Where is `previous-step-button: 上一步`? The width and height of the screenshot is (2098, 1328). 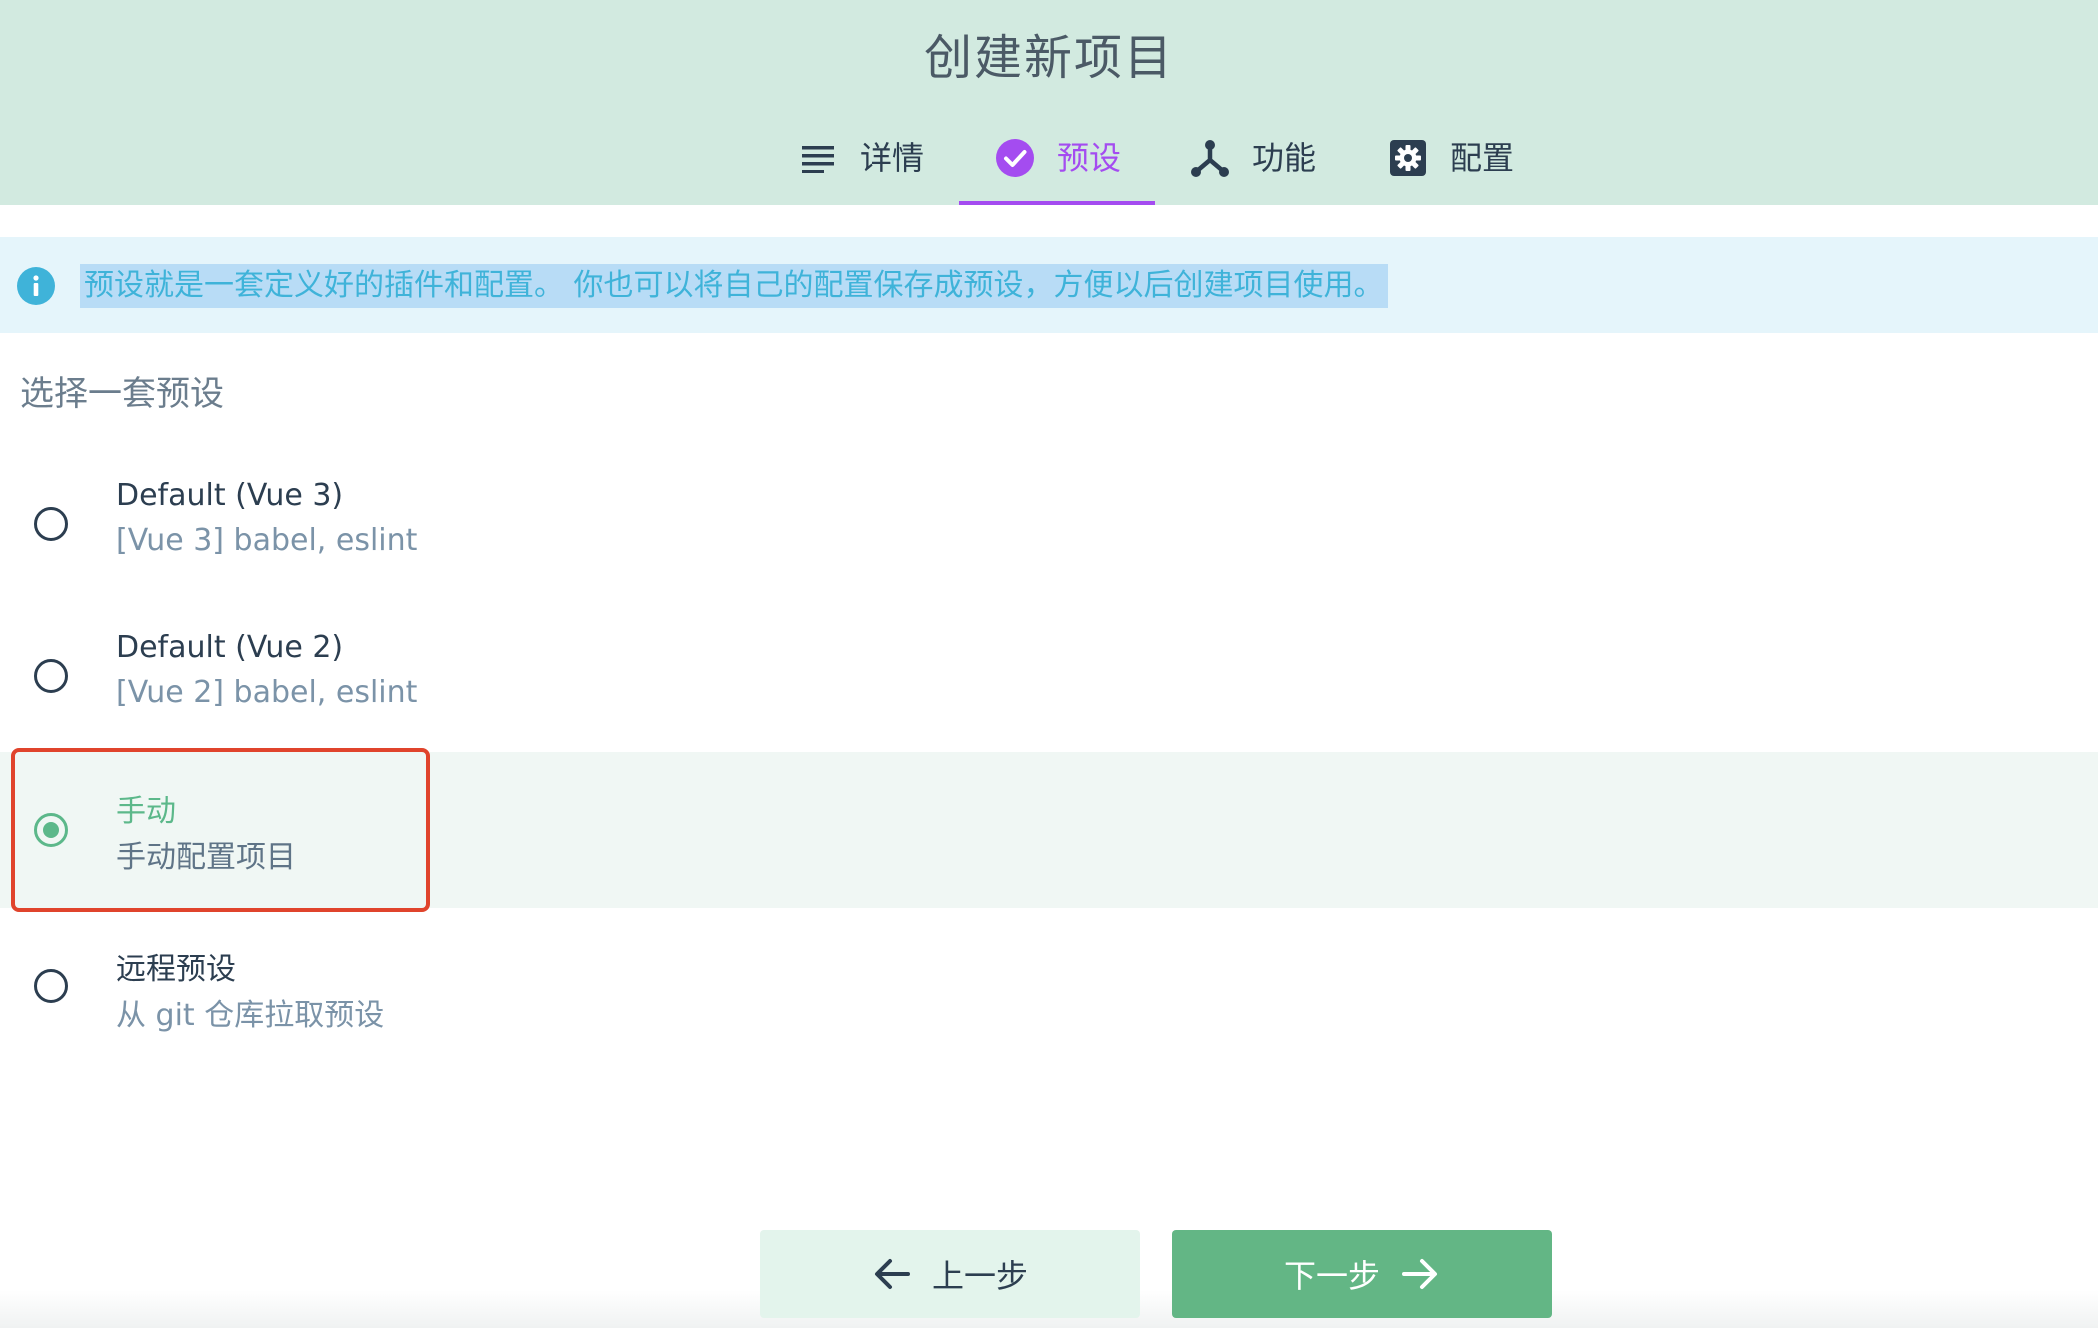 previous-step-button: 上一步 is located at coordinates (950, 1274).